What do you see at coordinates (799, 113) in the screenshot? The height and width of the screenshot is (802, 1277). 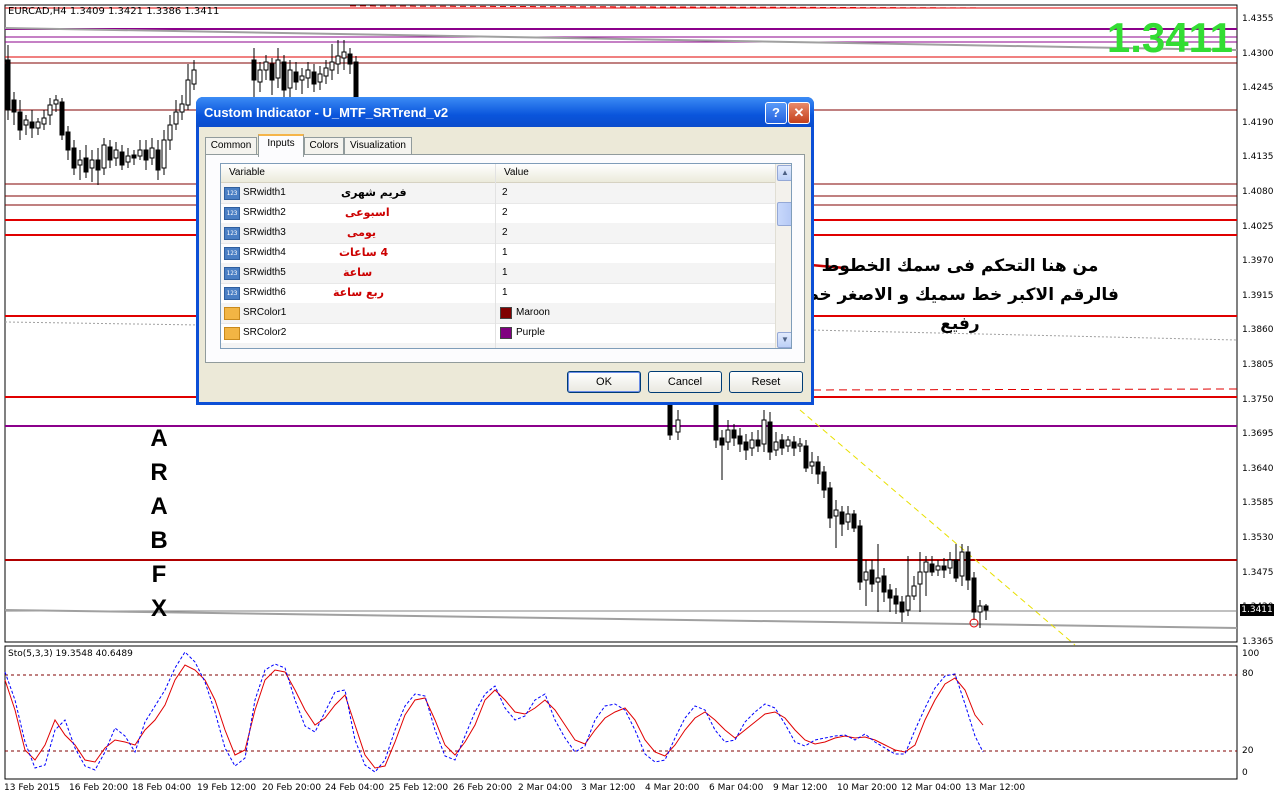 I see `close-button: ✕` at bounding box center [799, 113].